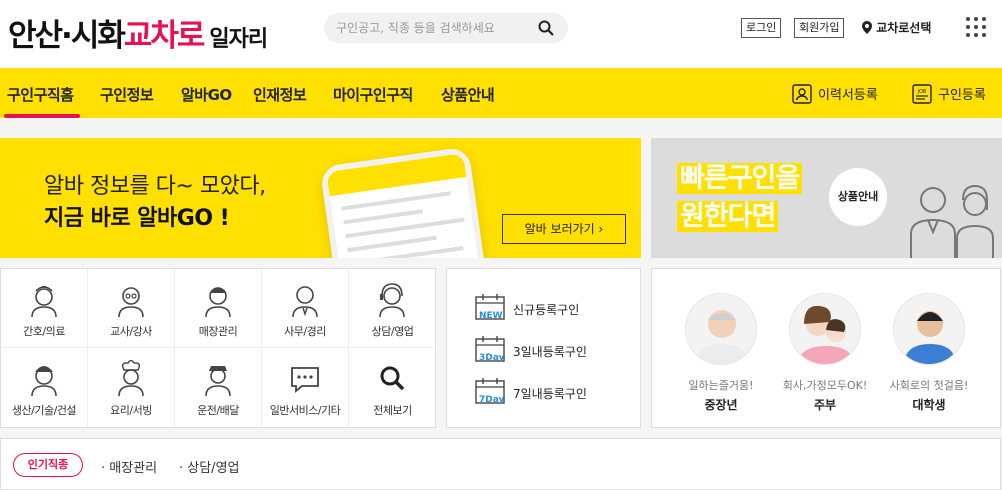 The width and height of the screenshot is (1002, 490). I want to click on category-label: 상담/영업, so click(392, 331).